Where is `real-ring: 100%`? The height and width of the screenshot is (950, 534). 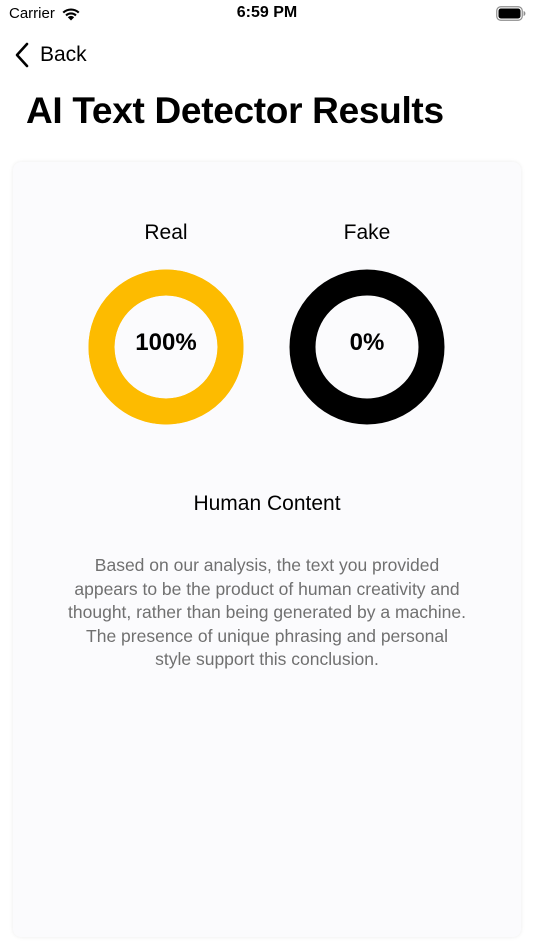 real-ring: 100% is located at coordinates (166, 347).